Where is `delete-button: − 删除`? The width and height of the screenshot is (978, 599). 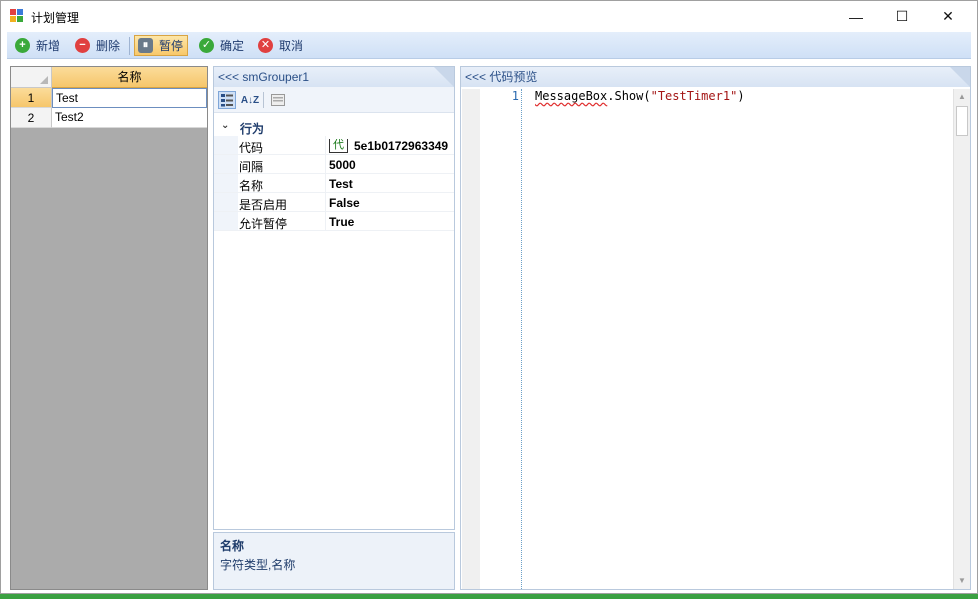
delete-button: − 删除 is located at coordinates (98, 45).